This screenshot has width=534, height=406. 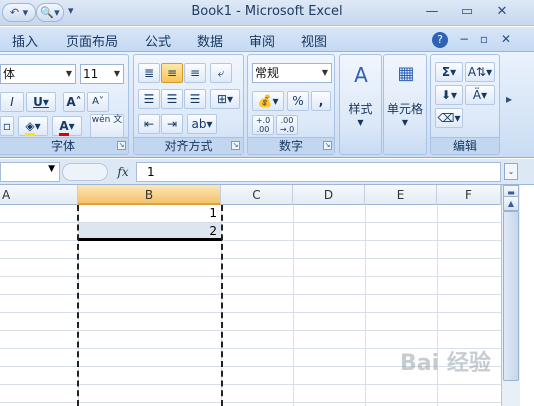 What do you see at coordinates (406, 73) in the screenshot?
I see `cells-icon: ▦` at bounding box center [406, 73].